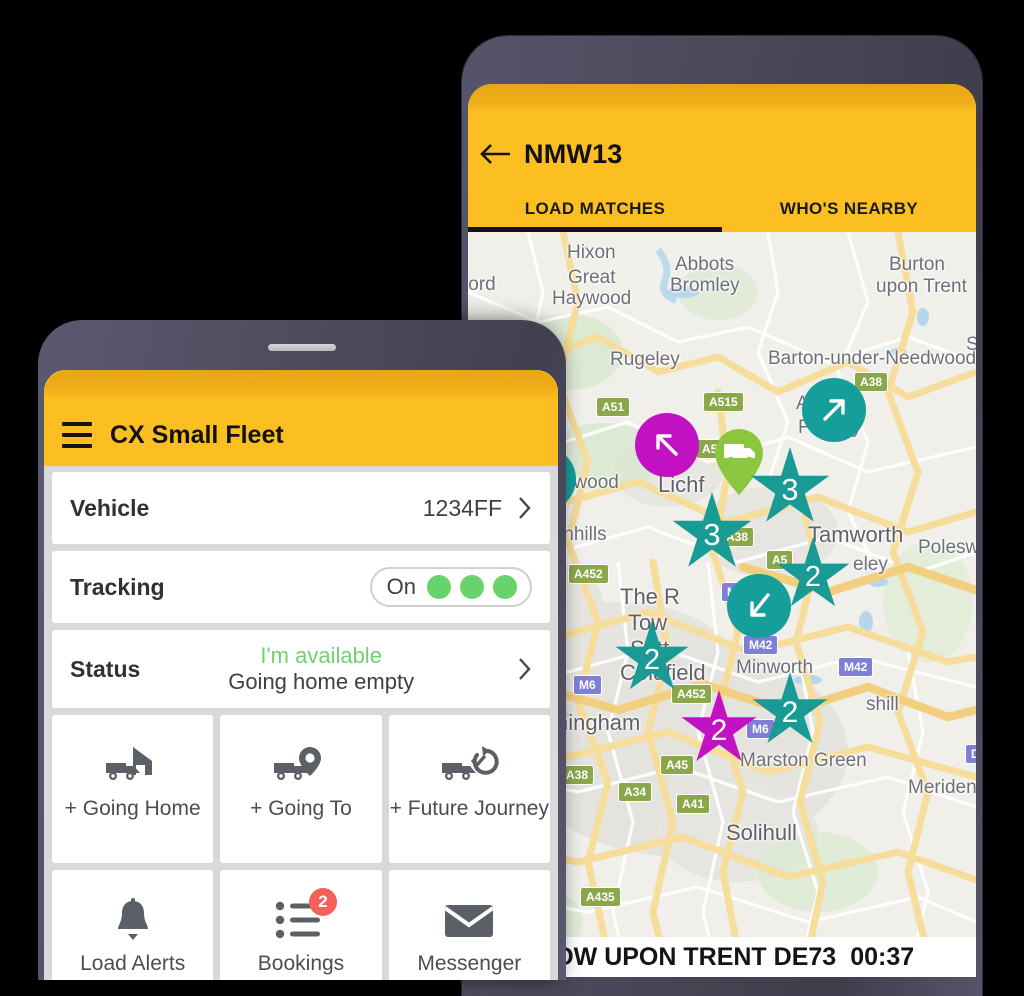 This screenshot has height=996, width=1024. What do you see at coordinates (650, 596) in the screenshot?
I see `map-place-label: The R` at bounding box center [650, 596].